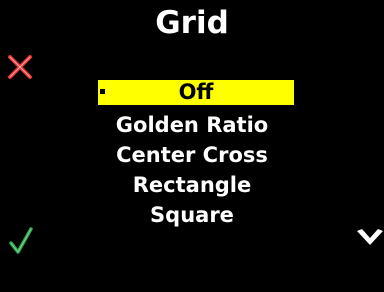 The width and height of the screenshot is (384, 292). I want to click on scroll-down-button, so click(370, 238).